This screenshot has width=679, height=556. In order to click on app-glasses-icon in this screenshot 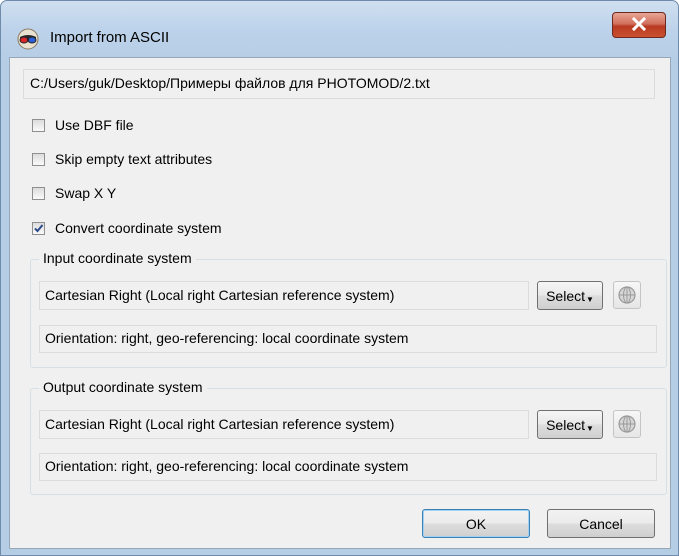, I will do `click(28, 39)`.